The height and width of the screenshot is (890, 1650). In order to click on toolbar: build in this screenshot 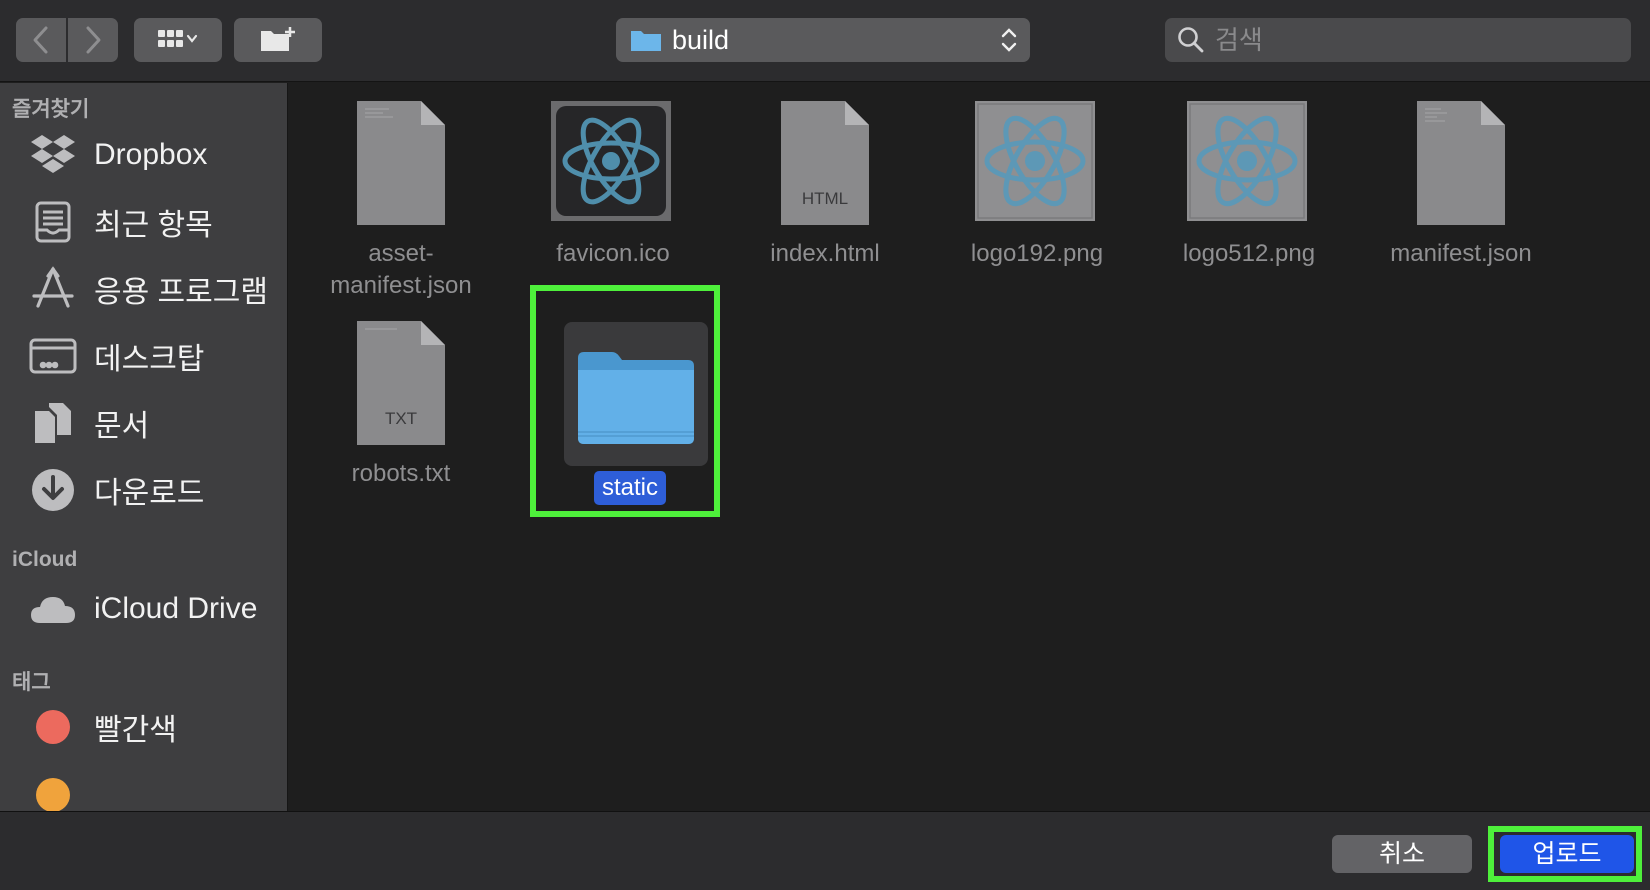, I will do `click(825, 41)`.